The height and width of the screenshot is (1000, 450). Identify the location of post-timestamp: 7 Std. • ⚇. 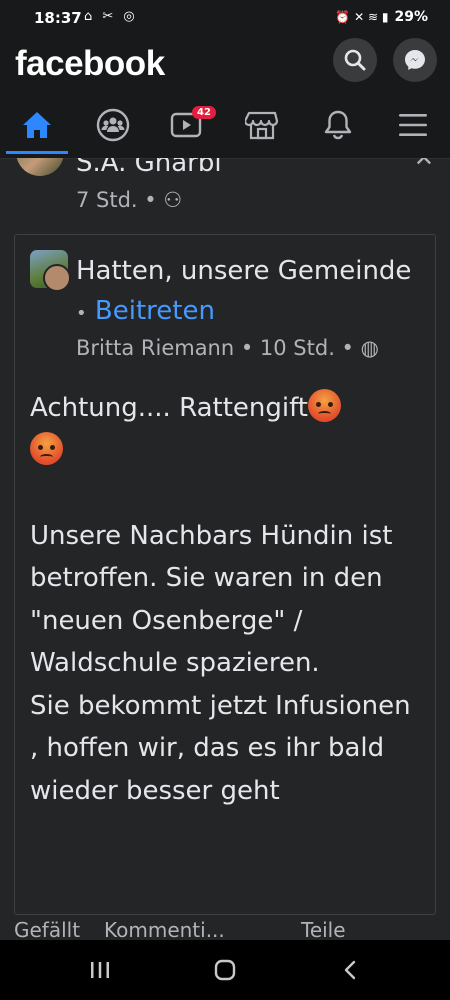
(129, 200).